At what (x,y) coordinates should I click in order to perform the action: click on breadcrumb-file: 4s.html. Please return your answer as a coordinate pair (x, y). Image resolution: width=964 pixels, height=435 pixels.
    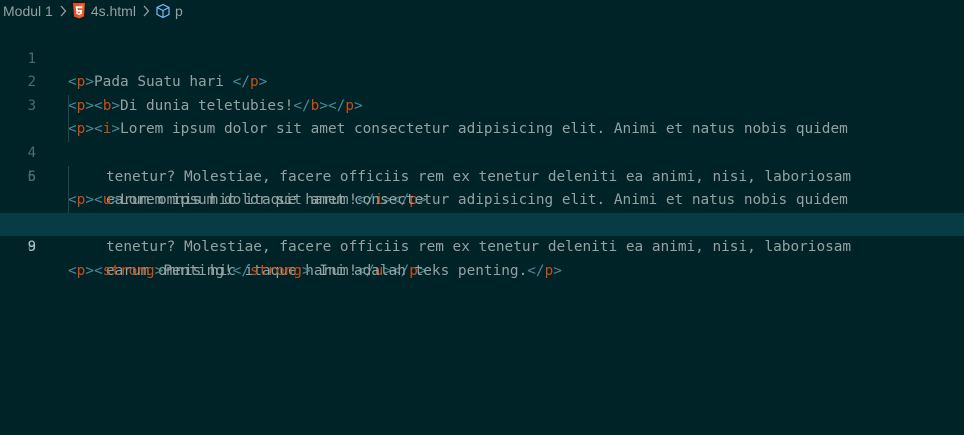
    Looking at the image, I should click on (113, 11).